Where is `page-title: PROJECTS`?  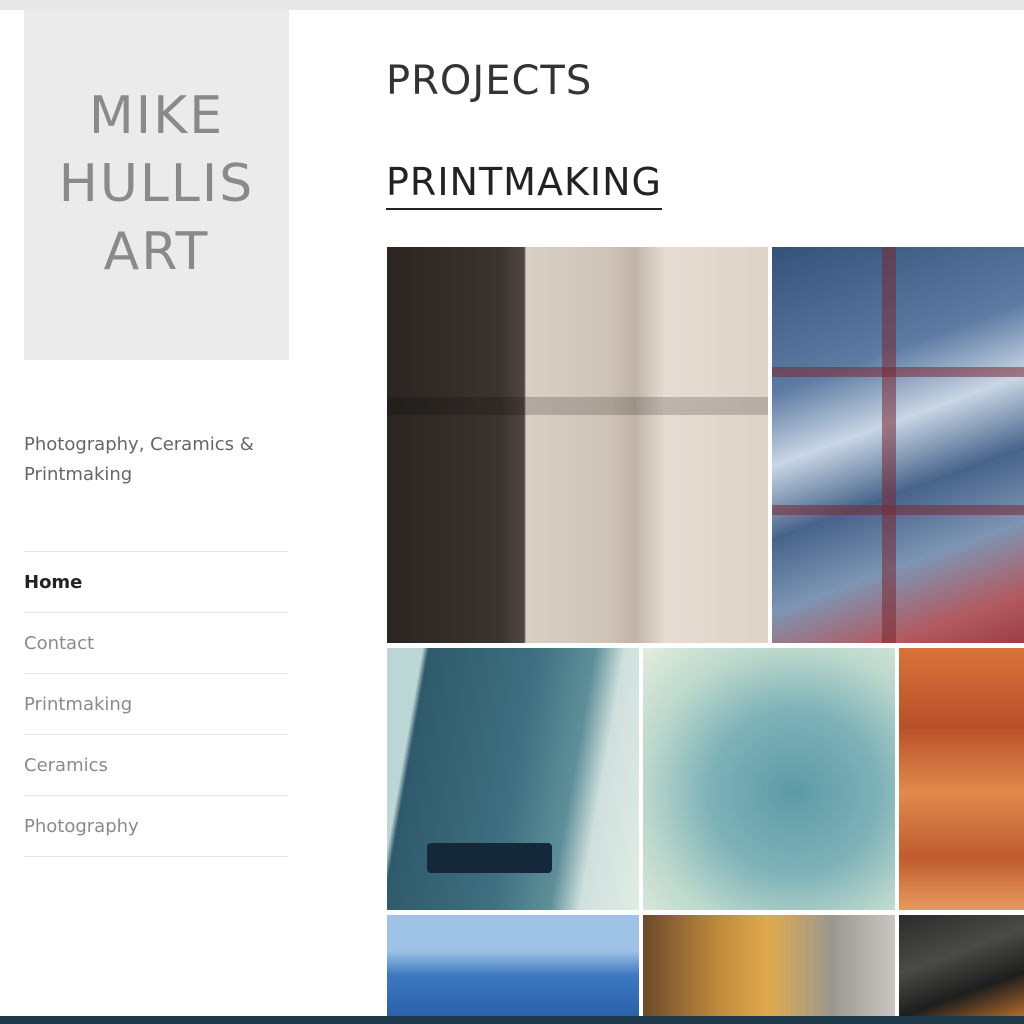 page-title: PROJECTS is located at coordinates (489, 81).